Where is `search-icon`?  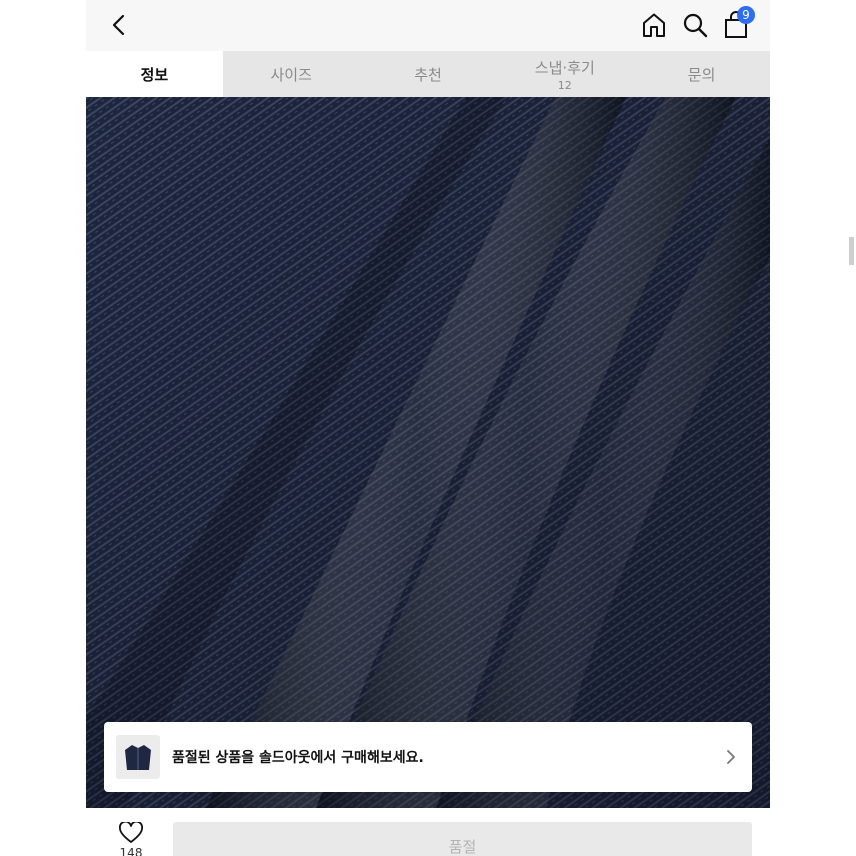 search-icon is located at coordinates (695, 25).